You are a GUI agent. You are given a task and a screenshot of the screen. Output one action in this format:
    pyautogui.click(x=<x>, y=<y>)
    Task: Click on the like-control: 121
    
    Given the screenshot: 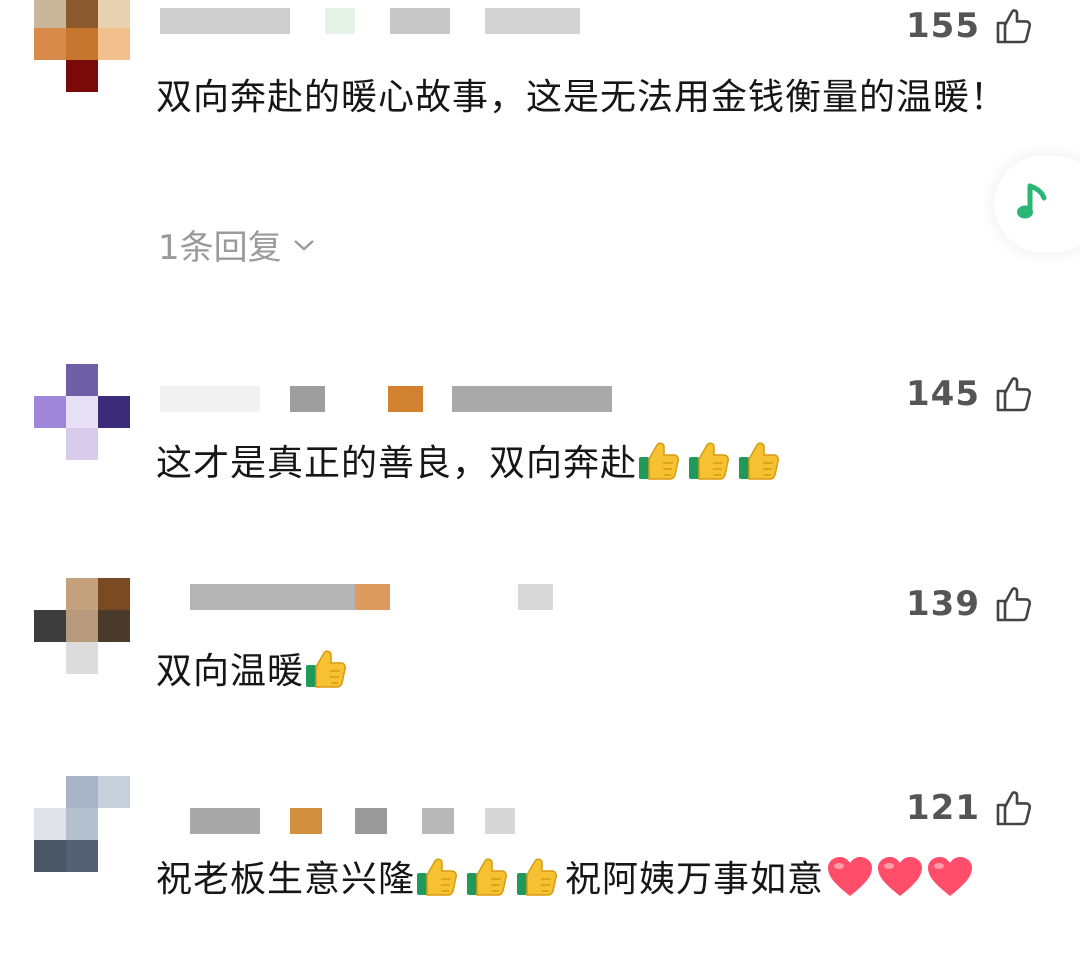 What is the action you would take?
    pyautogui.click(x=970, y=808)
    